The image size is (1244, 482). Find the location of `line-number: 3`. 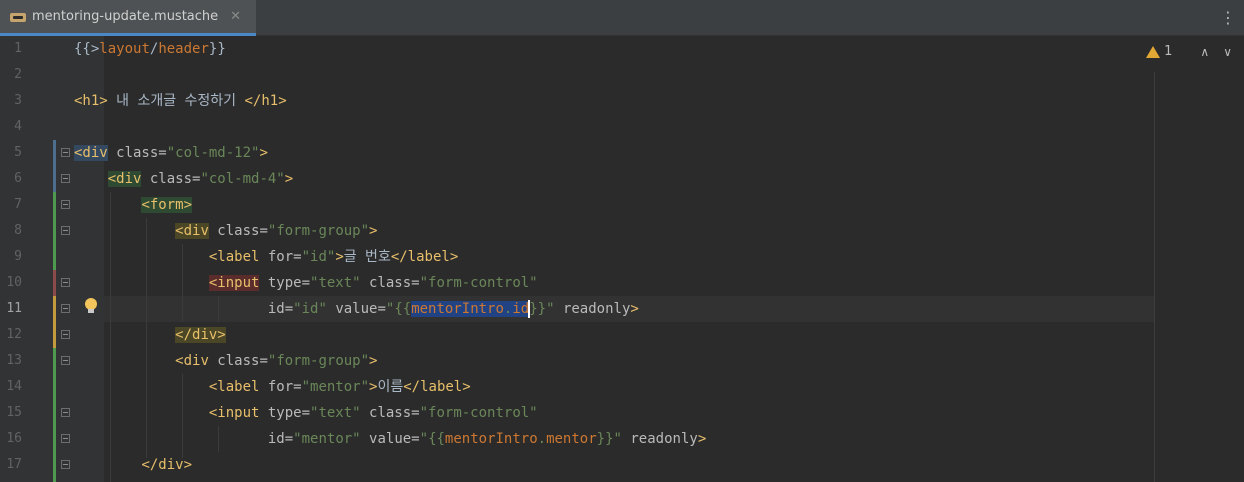

line-number: 3 is located at coordinates (18, 100).